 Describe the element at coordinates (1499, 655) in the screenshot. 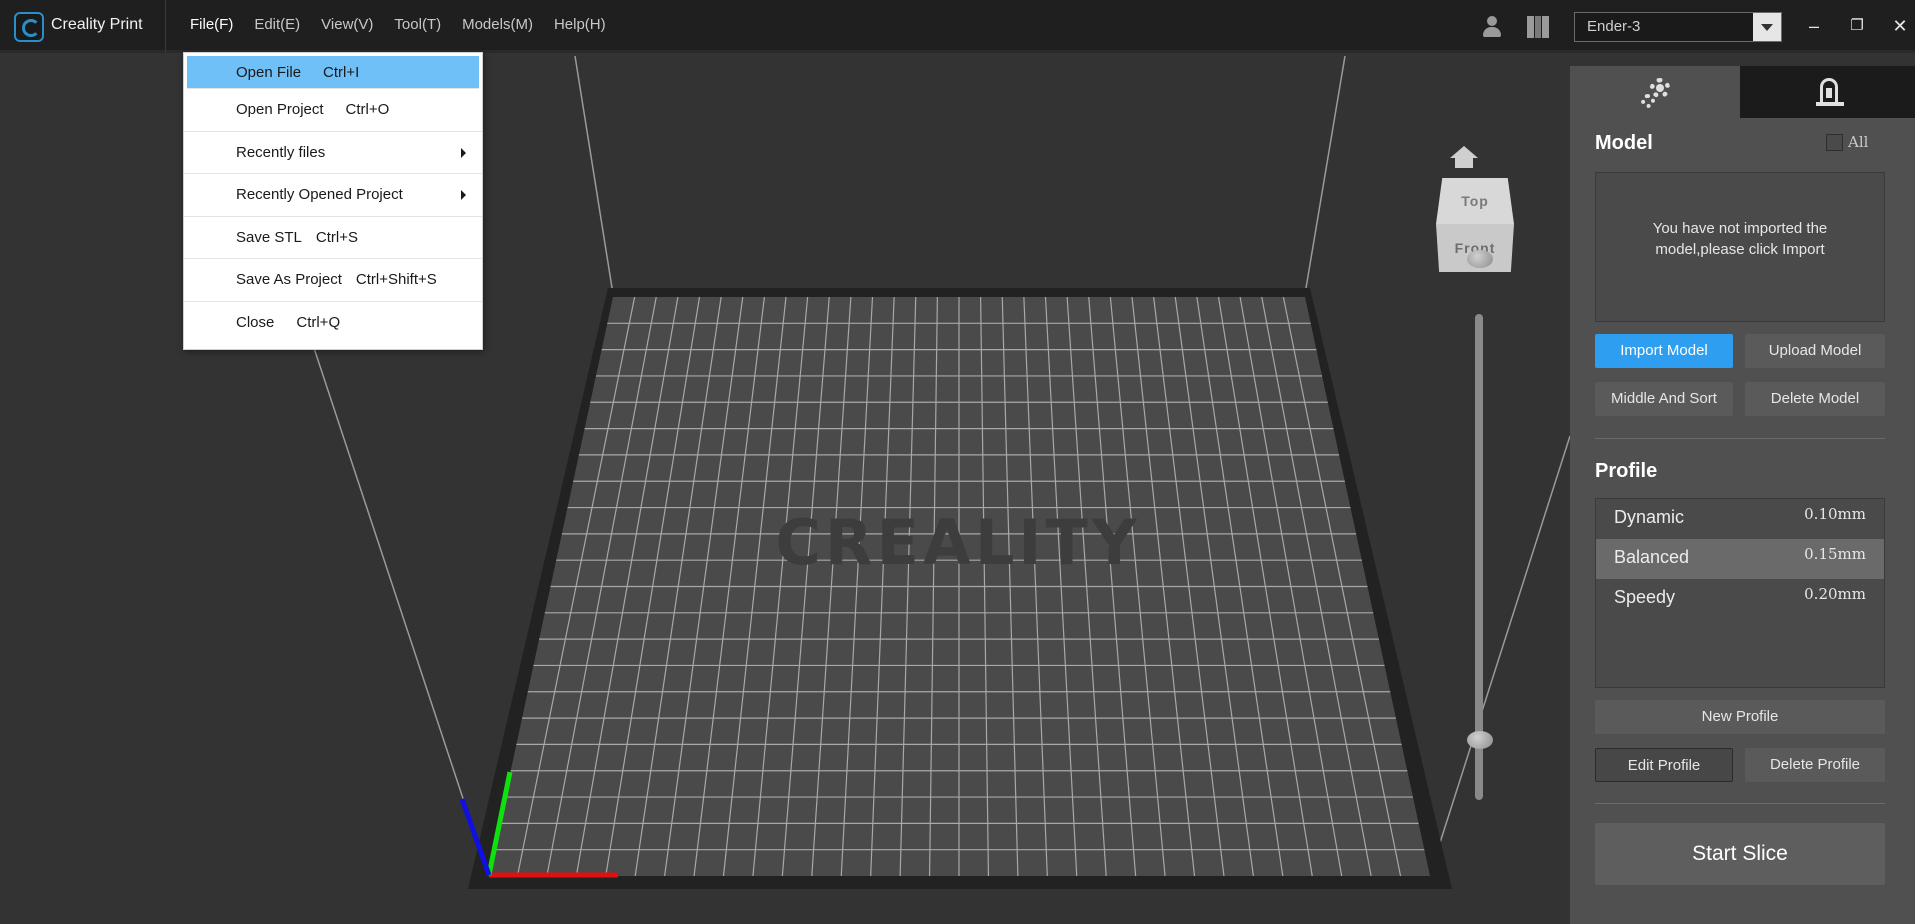

I see `volume-edge-front-right` at that location.